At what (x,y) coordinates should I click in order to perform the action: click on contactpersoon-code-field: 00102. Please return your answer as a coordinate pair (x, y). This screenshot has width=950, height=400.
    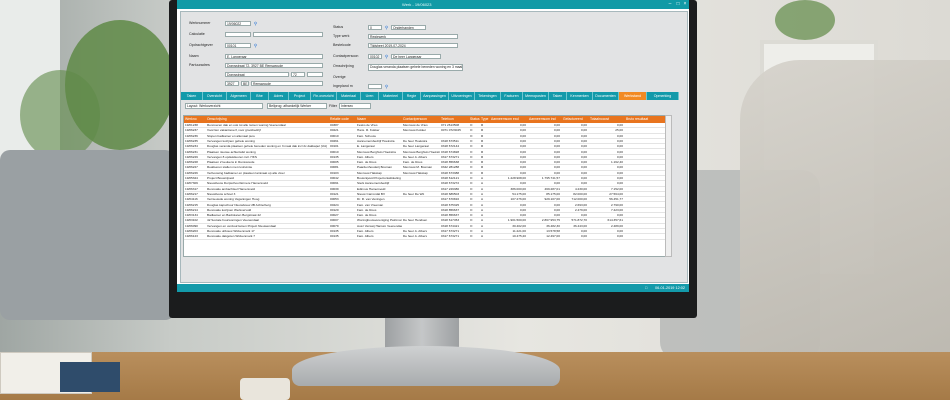
    Looking at the image, I should click on (375, 56).